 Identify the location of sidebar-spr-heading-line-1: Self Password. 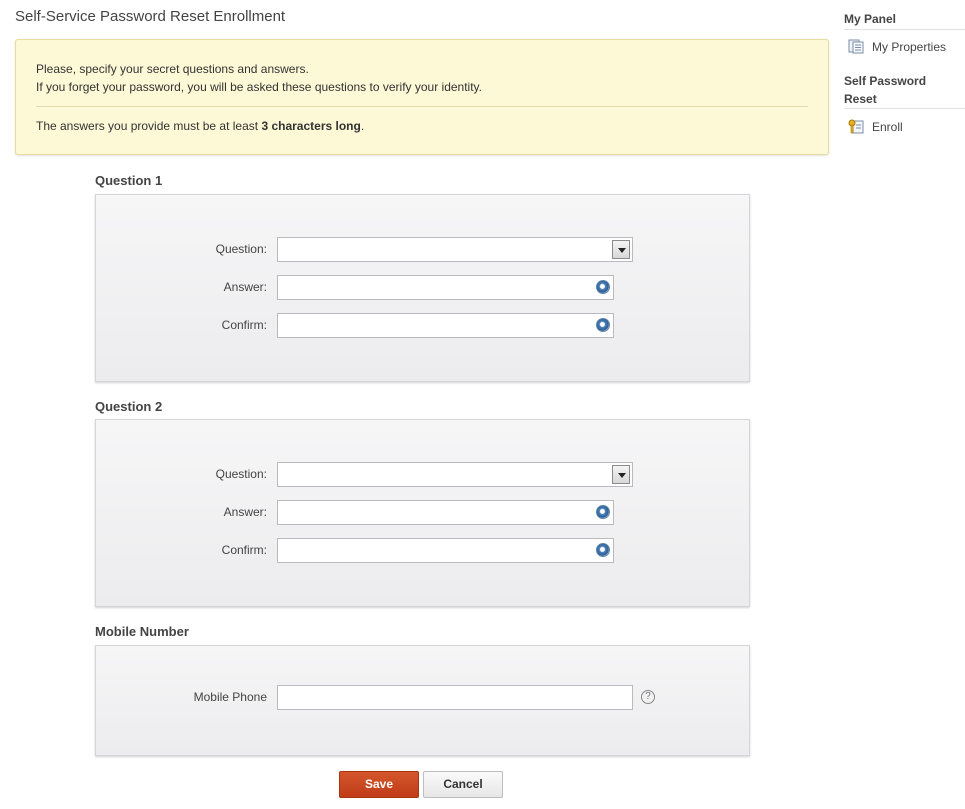
(885, 81).